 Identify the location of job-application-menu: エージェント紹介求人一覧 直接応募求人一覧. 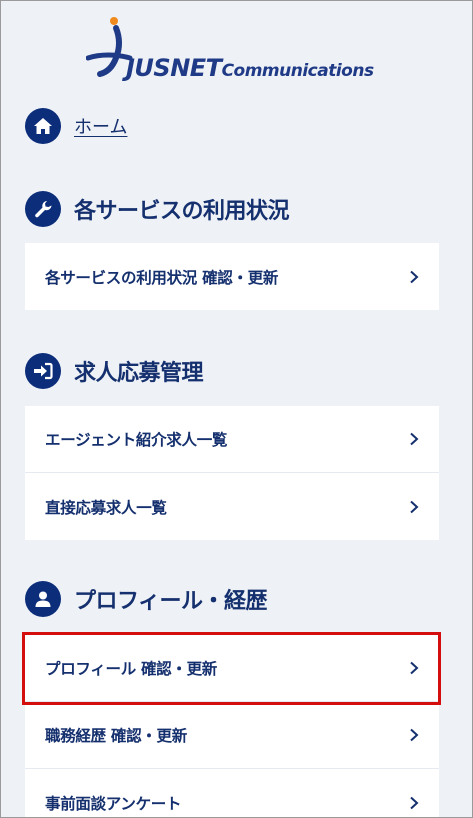
(232, 473).